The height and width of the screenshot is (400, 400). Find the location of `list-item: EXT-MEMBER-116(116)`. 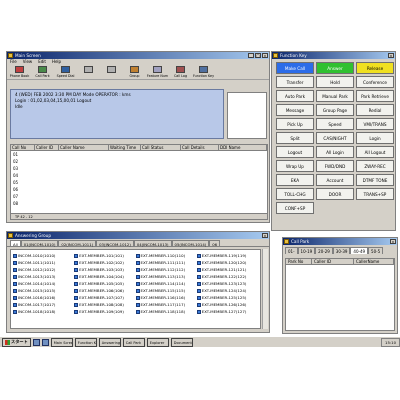

list-item: EXT-MEMBER-116(116) is located at coordinates (166, 297).